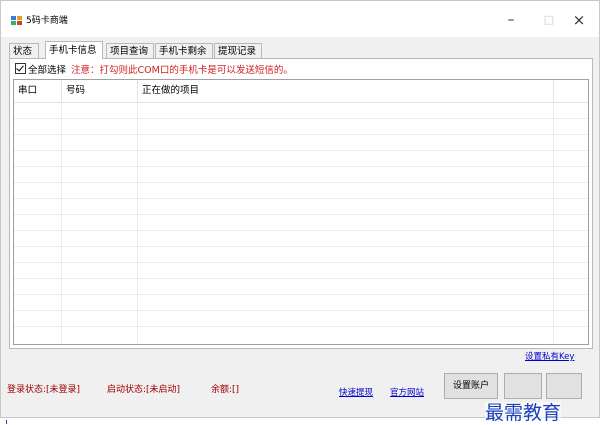 This screenshot has width=606, height=425. I want to click on tab-status: 状态, so click(24, 50).